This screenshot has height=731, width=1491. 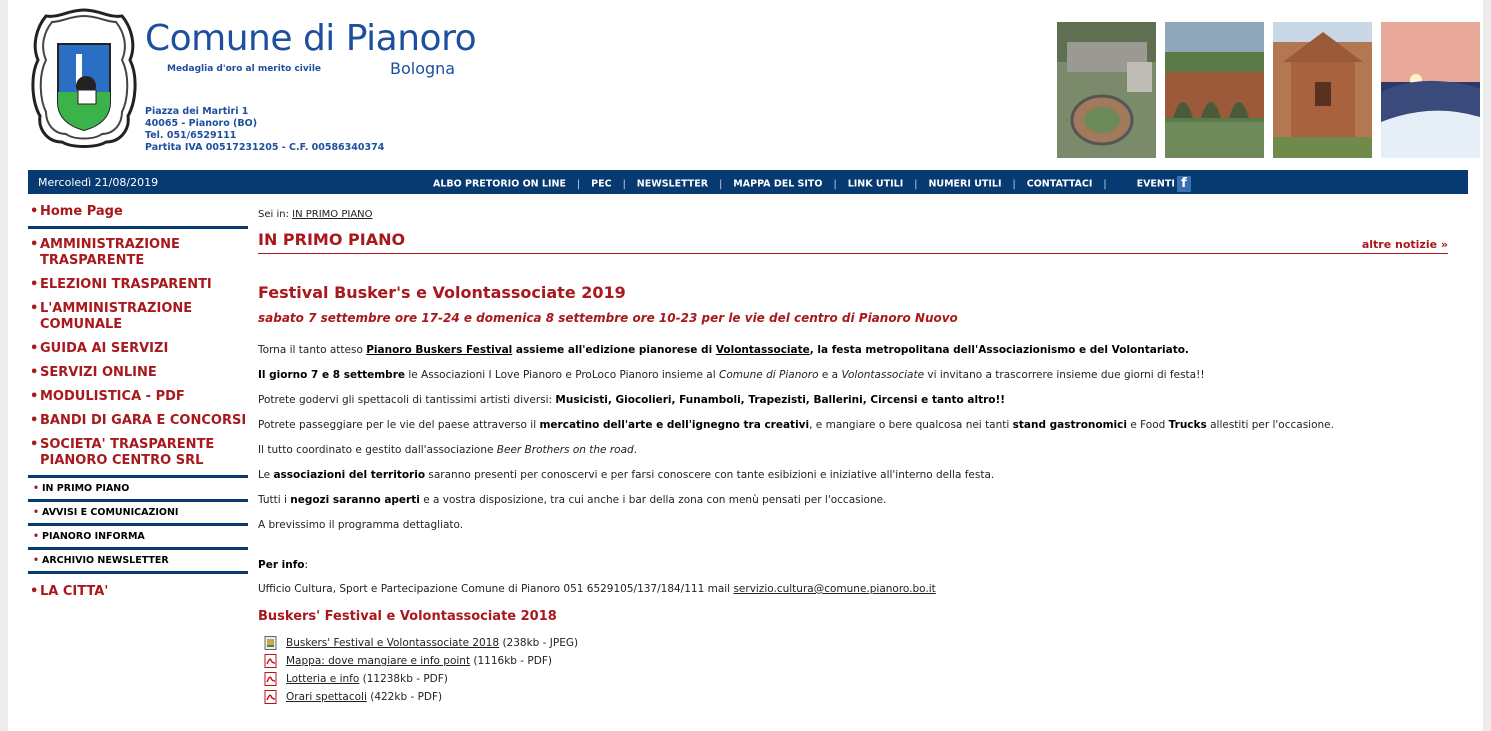 What do you see at coordinates (407, 616) in the screenshot?
I see `attachments-title: Buskers' Festival e Volontassociate 2018` at bounding box center [407, 616].